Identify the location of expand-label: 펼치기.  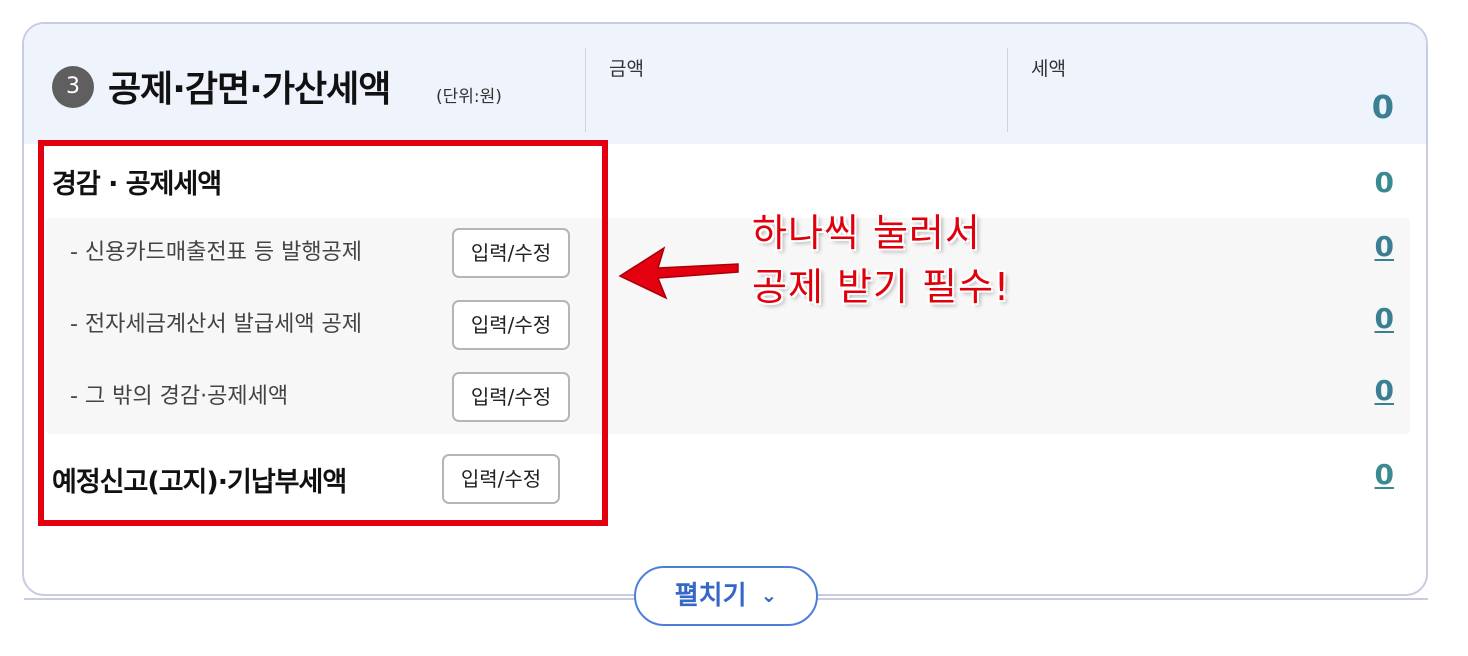
(710, 596).